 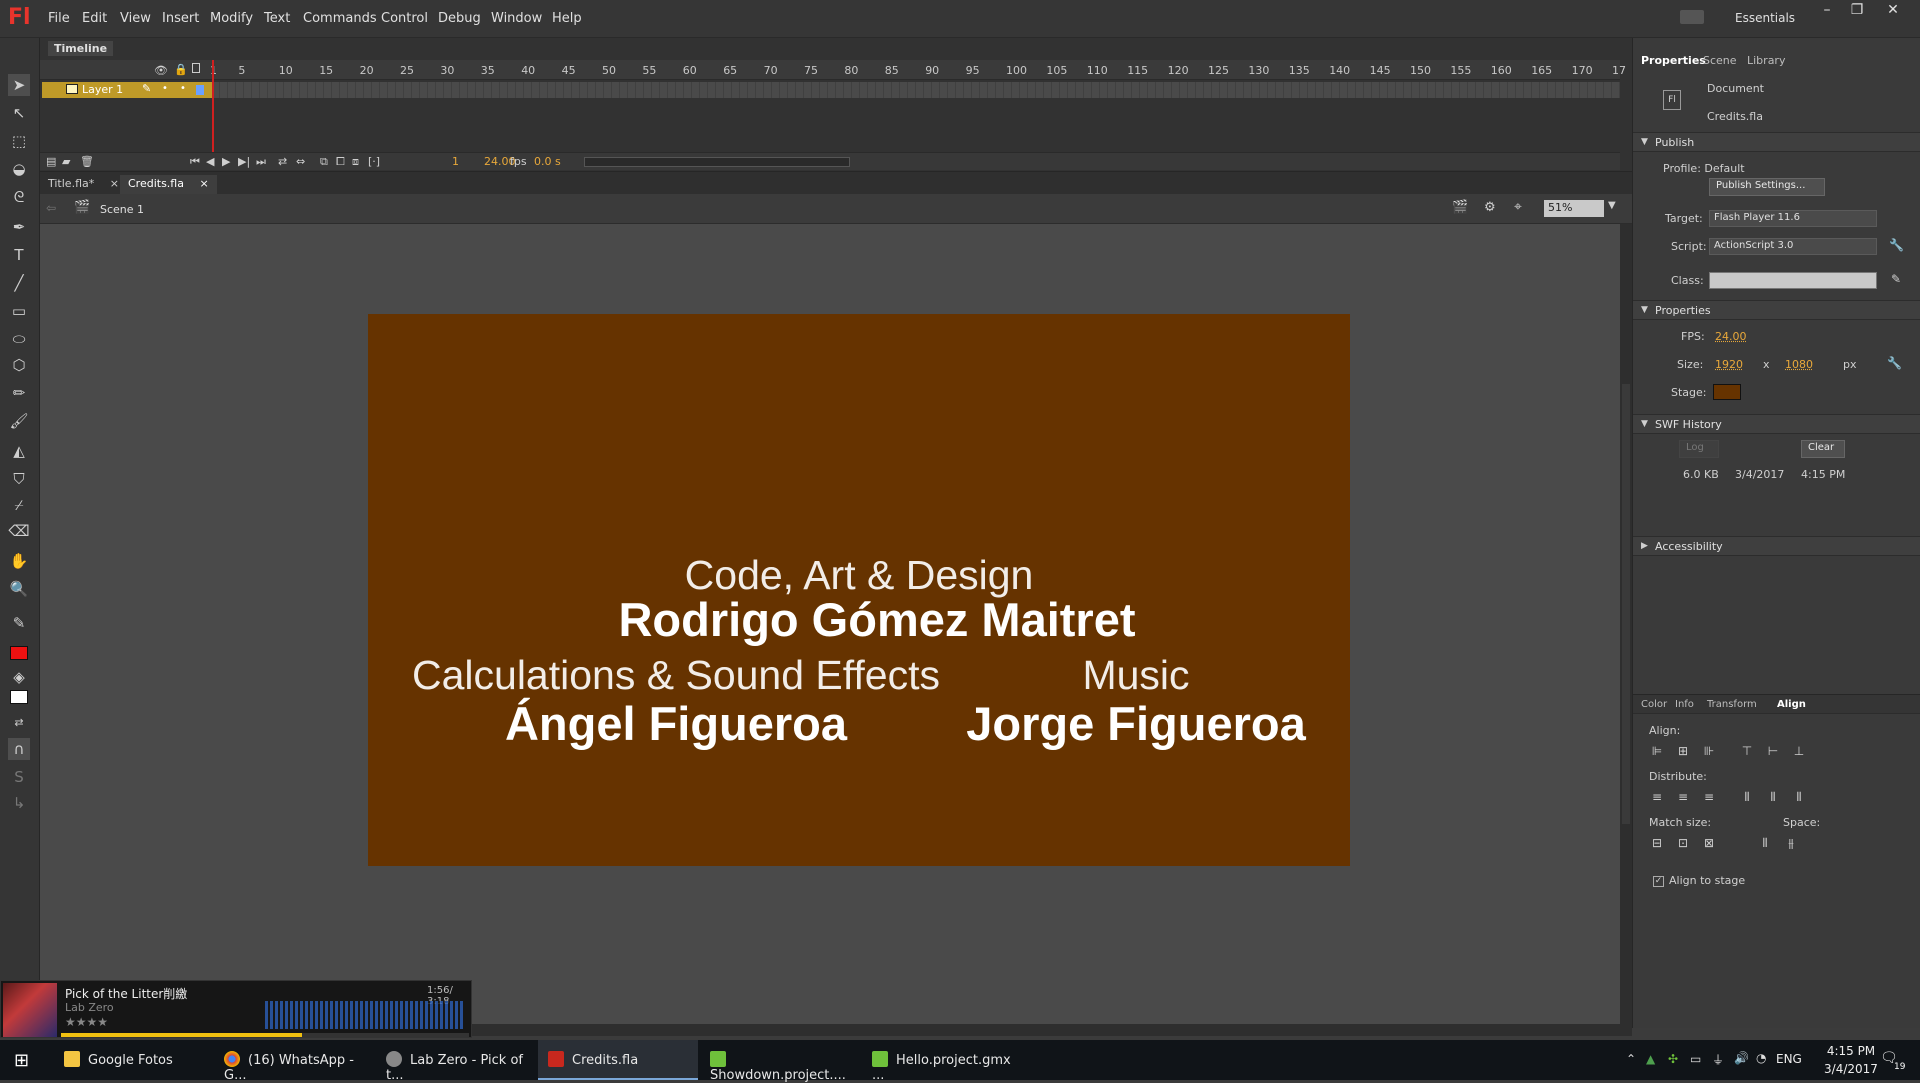 What do you see at coordinates (1709, 797) in the screenshot?
I see `distribute-bottom-icon: ≡` at bounding box center [1709, 797].